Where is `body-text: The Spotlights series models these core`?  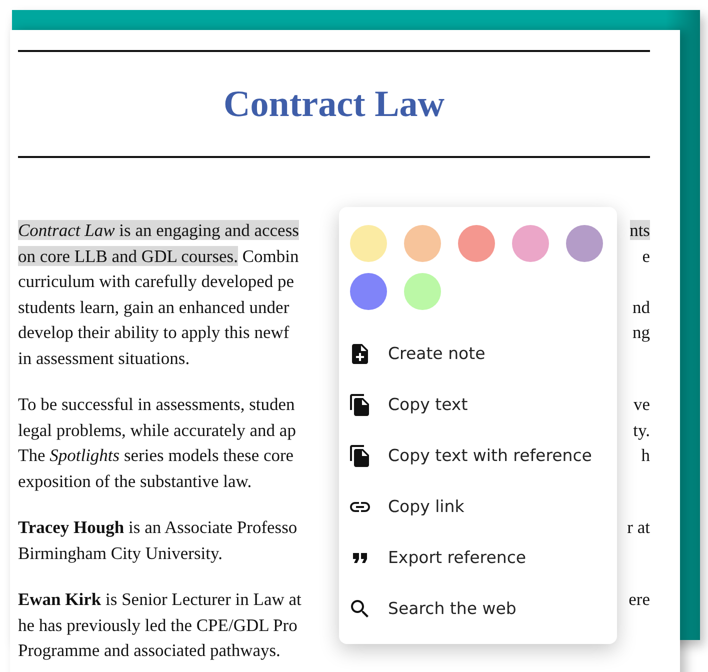 body-text: The Spotlights series models these core is located at coordinates (156, 455).